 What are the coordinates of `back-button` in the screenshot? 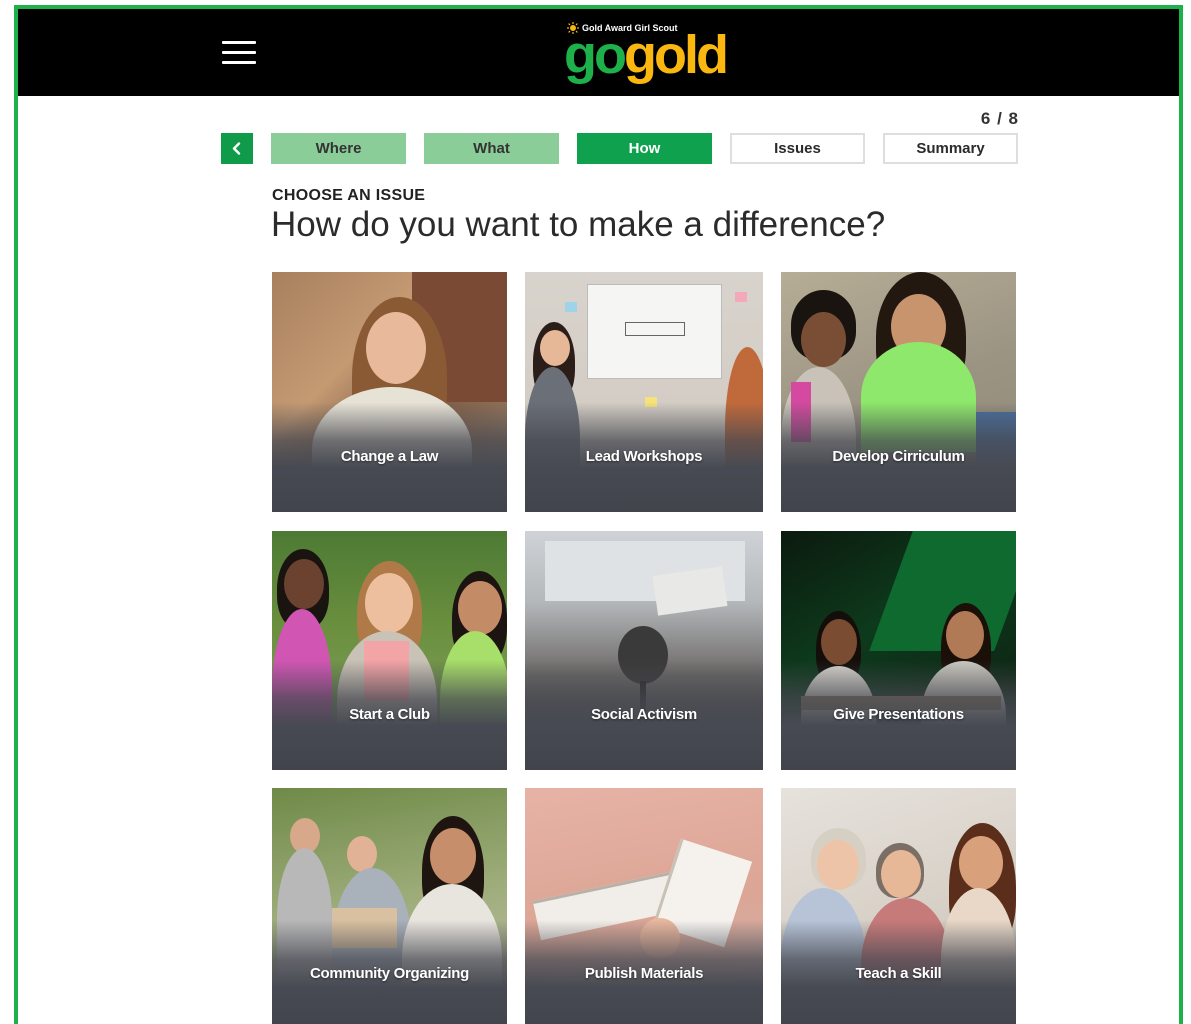 It's located at (237, 148).